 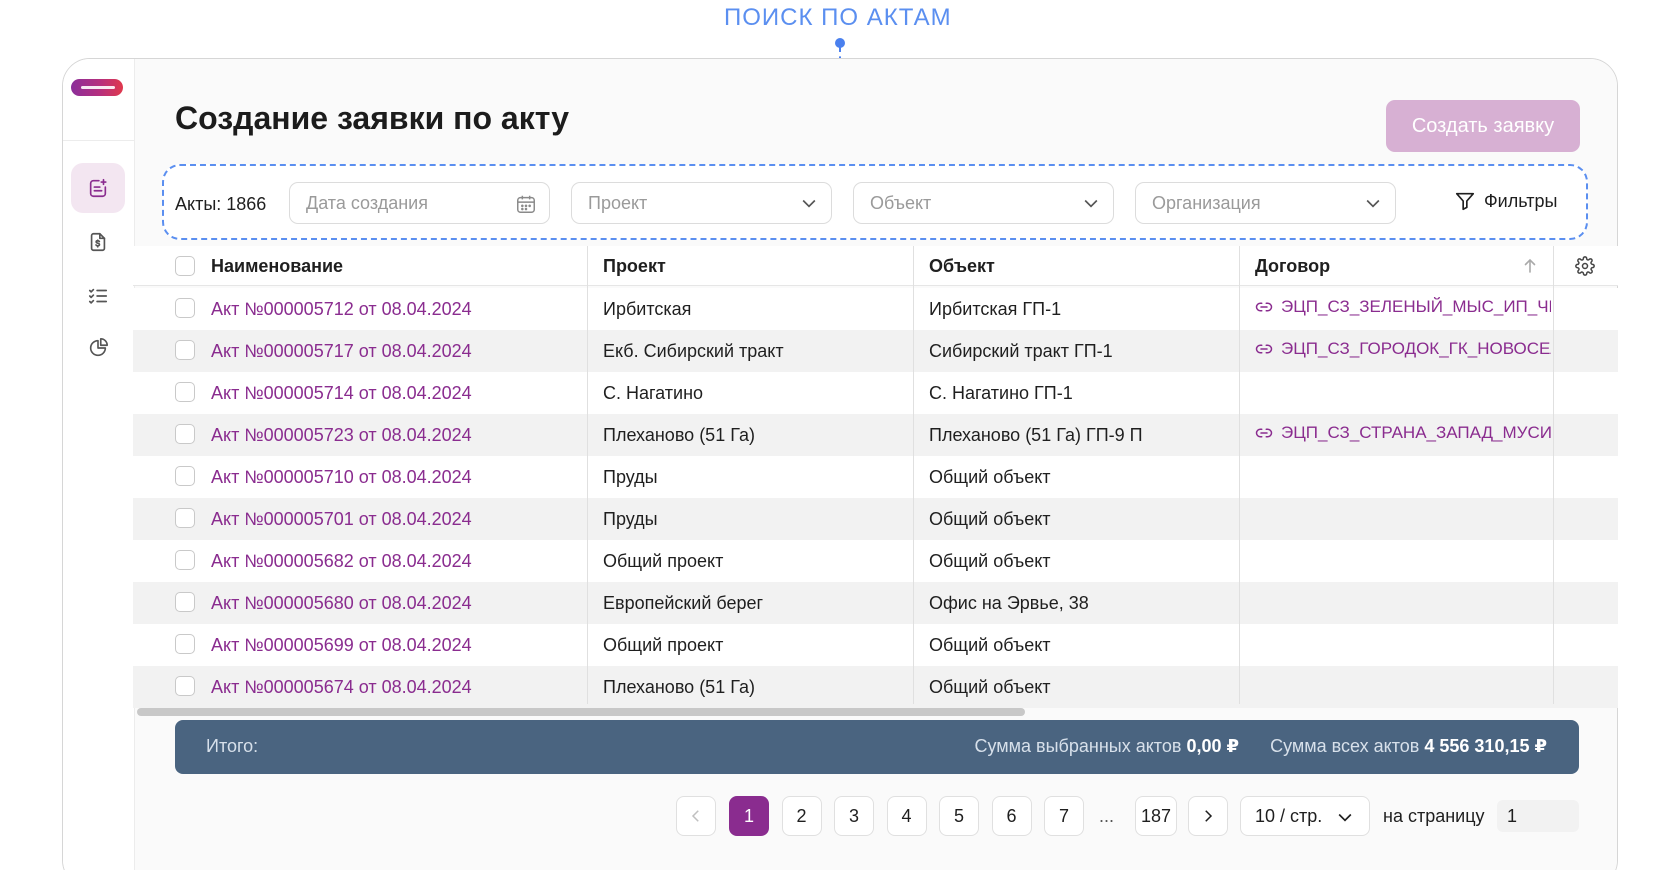 I want to click on page-button: 6, so click(x=1011, y=816).